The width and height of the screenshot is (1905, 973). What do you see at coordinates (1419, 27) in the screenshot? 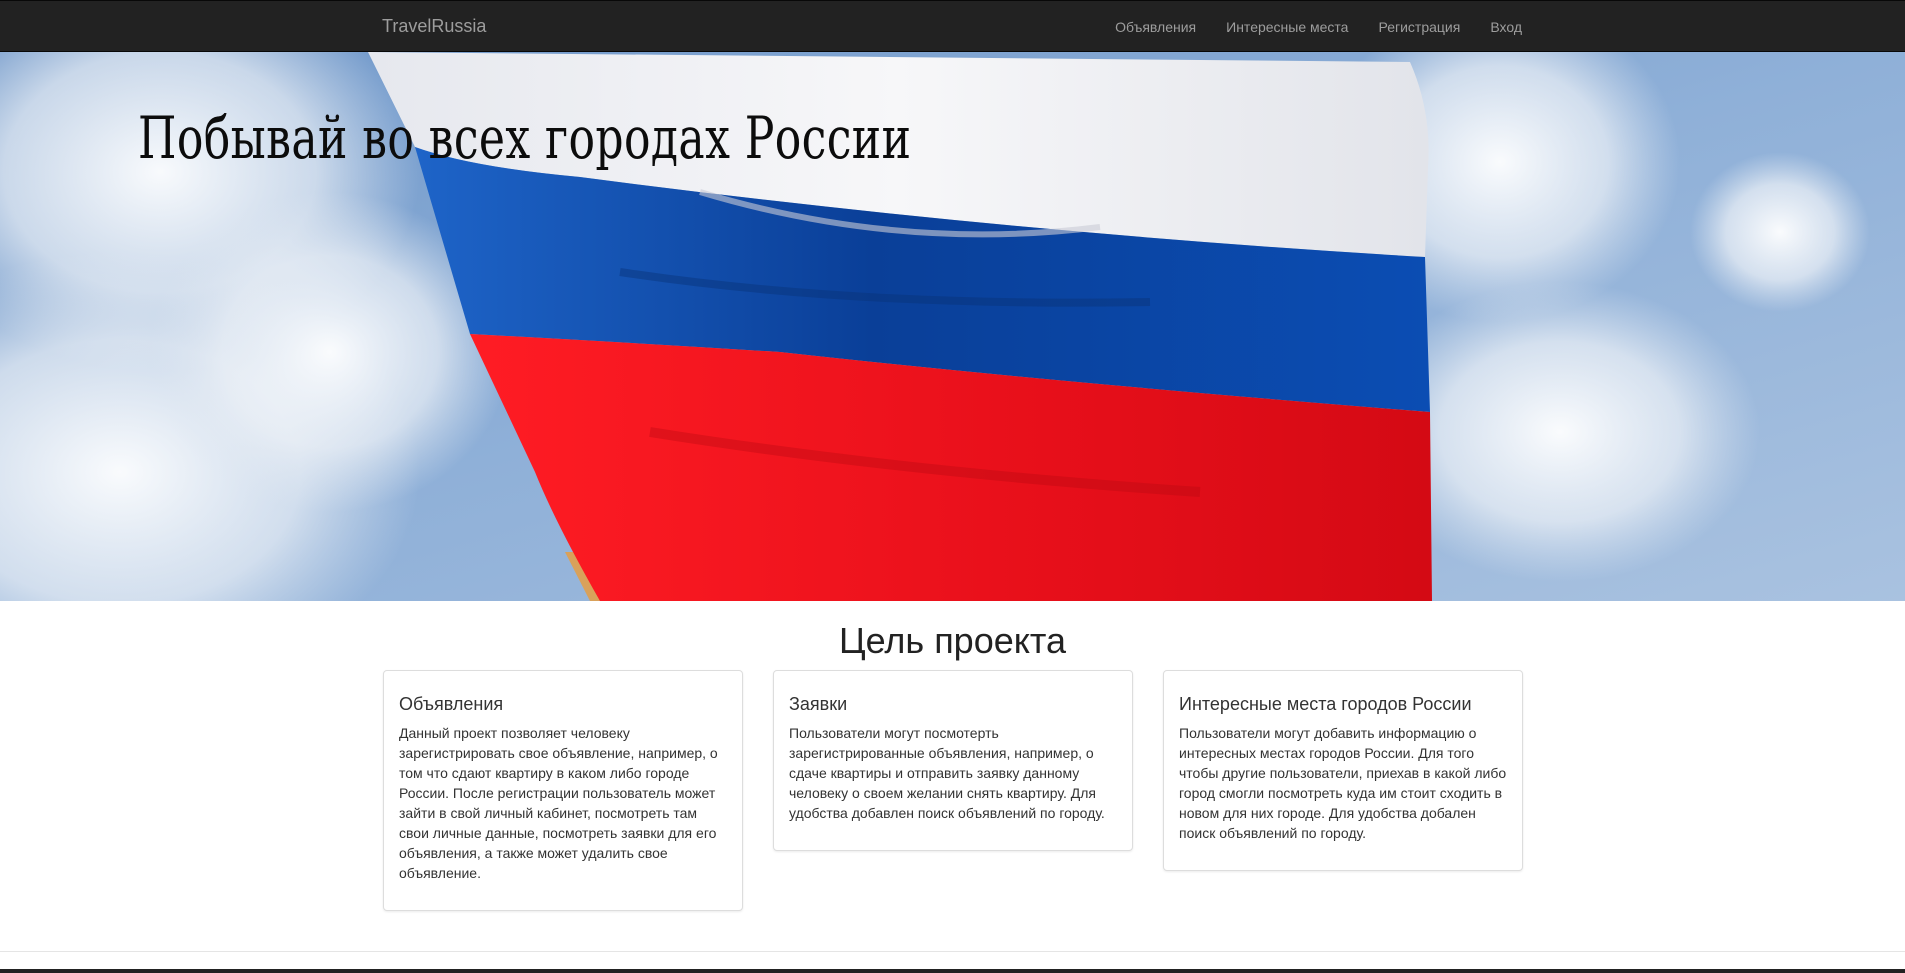
I see `nav-link-register: Регистрация` at bounding box center [1419, 27].